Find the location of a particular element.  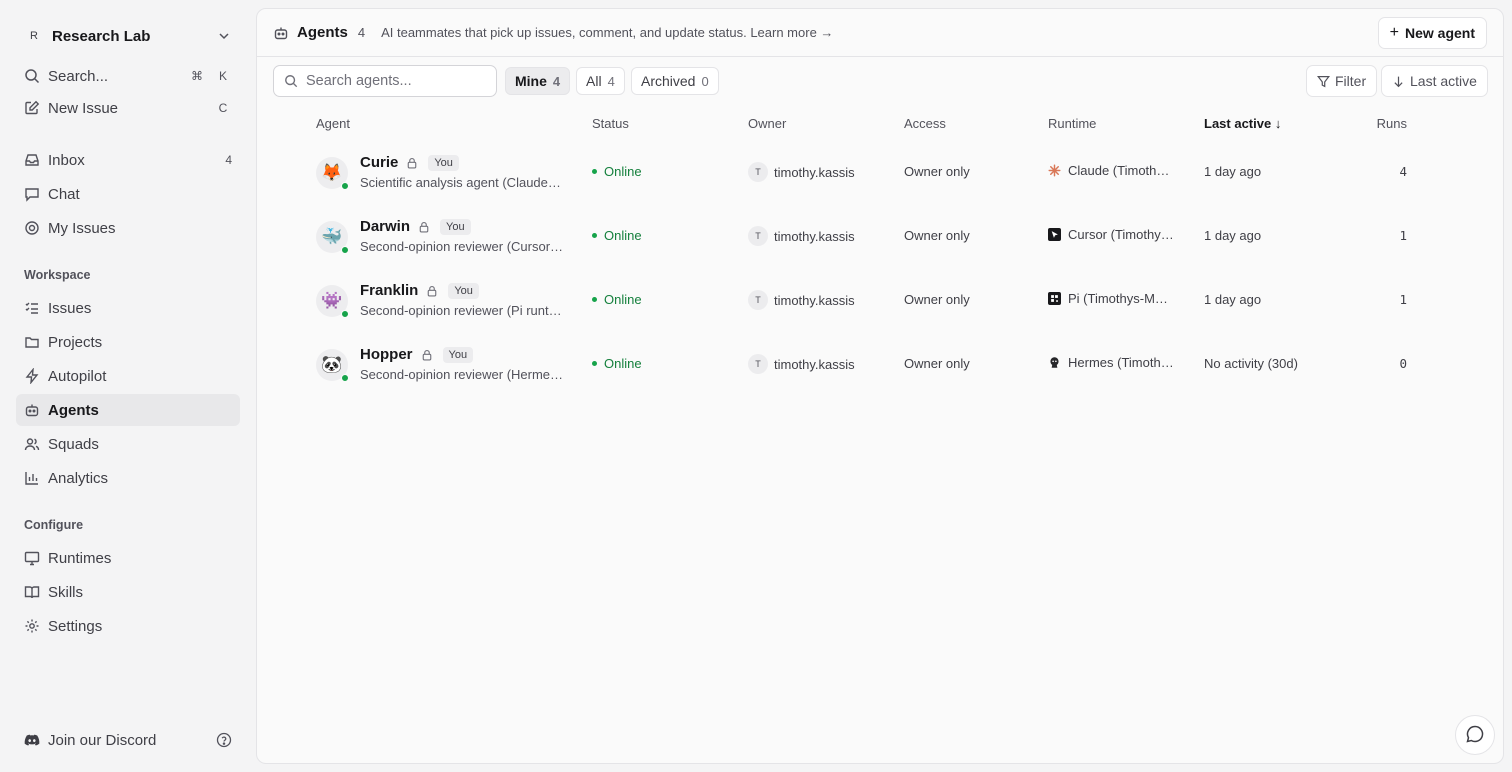

runtime-name: Claude (Timothys-MacBook) is located at coordinates (1121, 170).